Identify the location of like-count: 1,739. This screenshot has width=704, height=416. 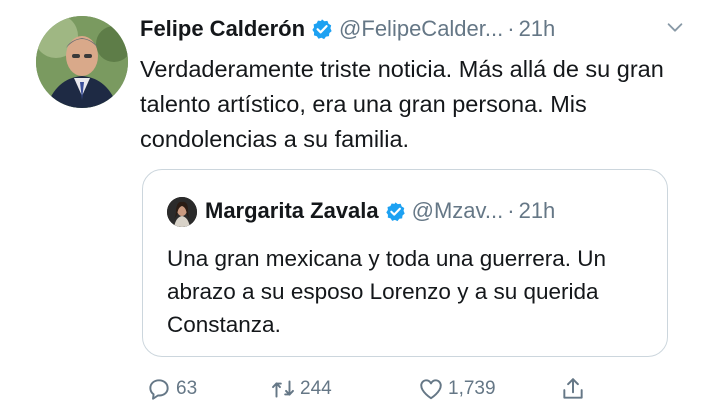
(472, 388).